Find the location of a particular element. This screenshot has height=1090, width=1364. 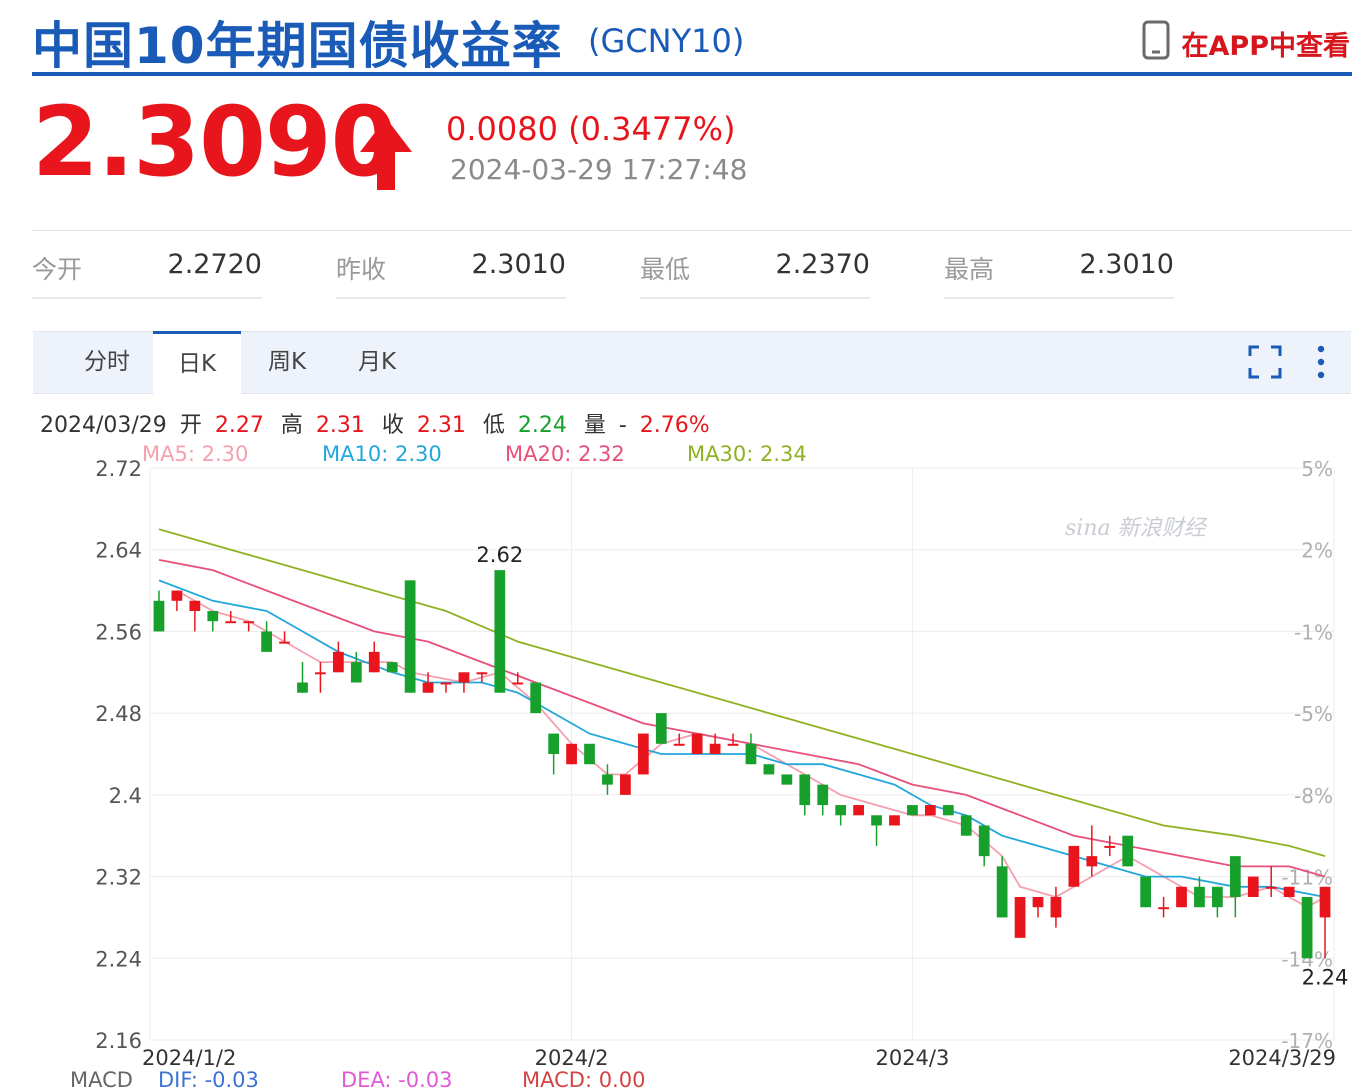

macd-legend: MACD DIF: -0.03 DEA: -0.03 MACD: 0.00 is located at coordinates (357, 1079).